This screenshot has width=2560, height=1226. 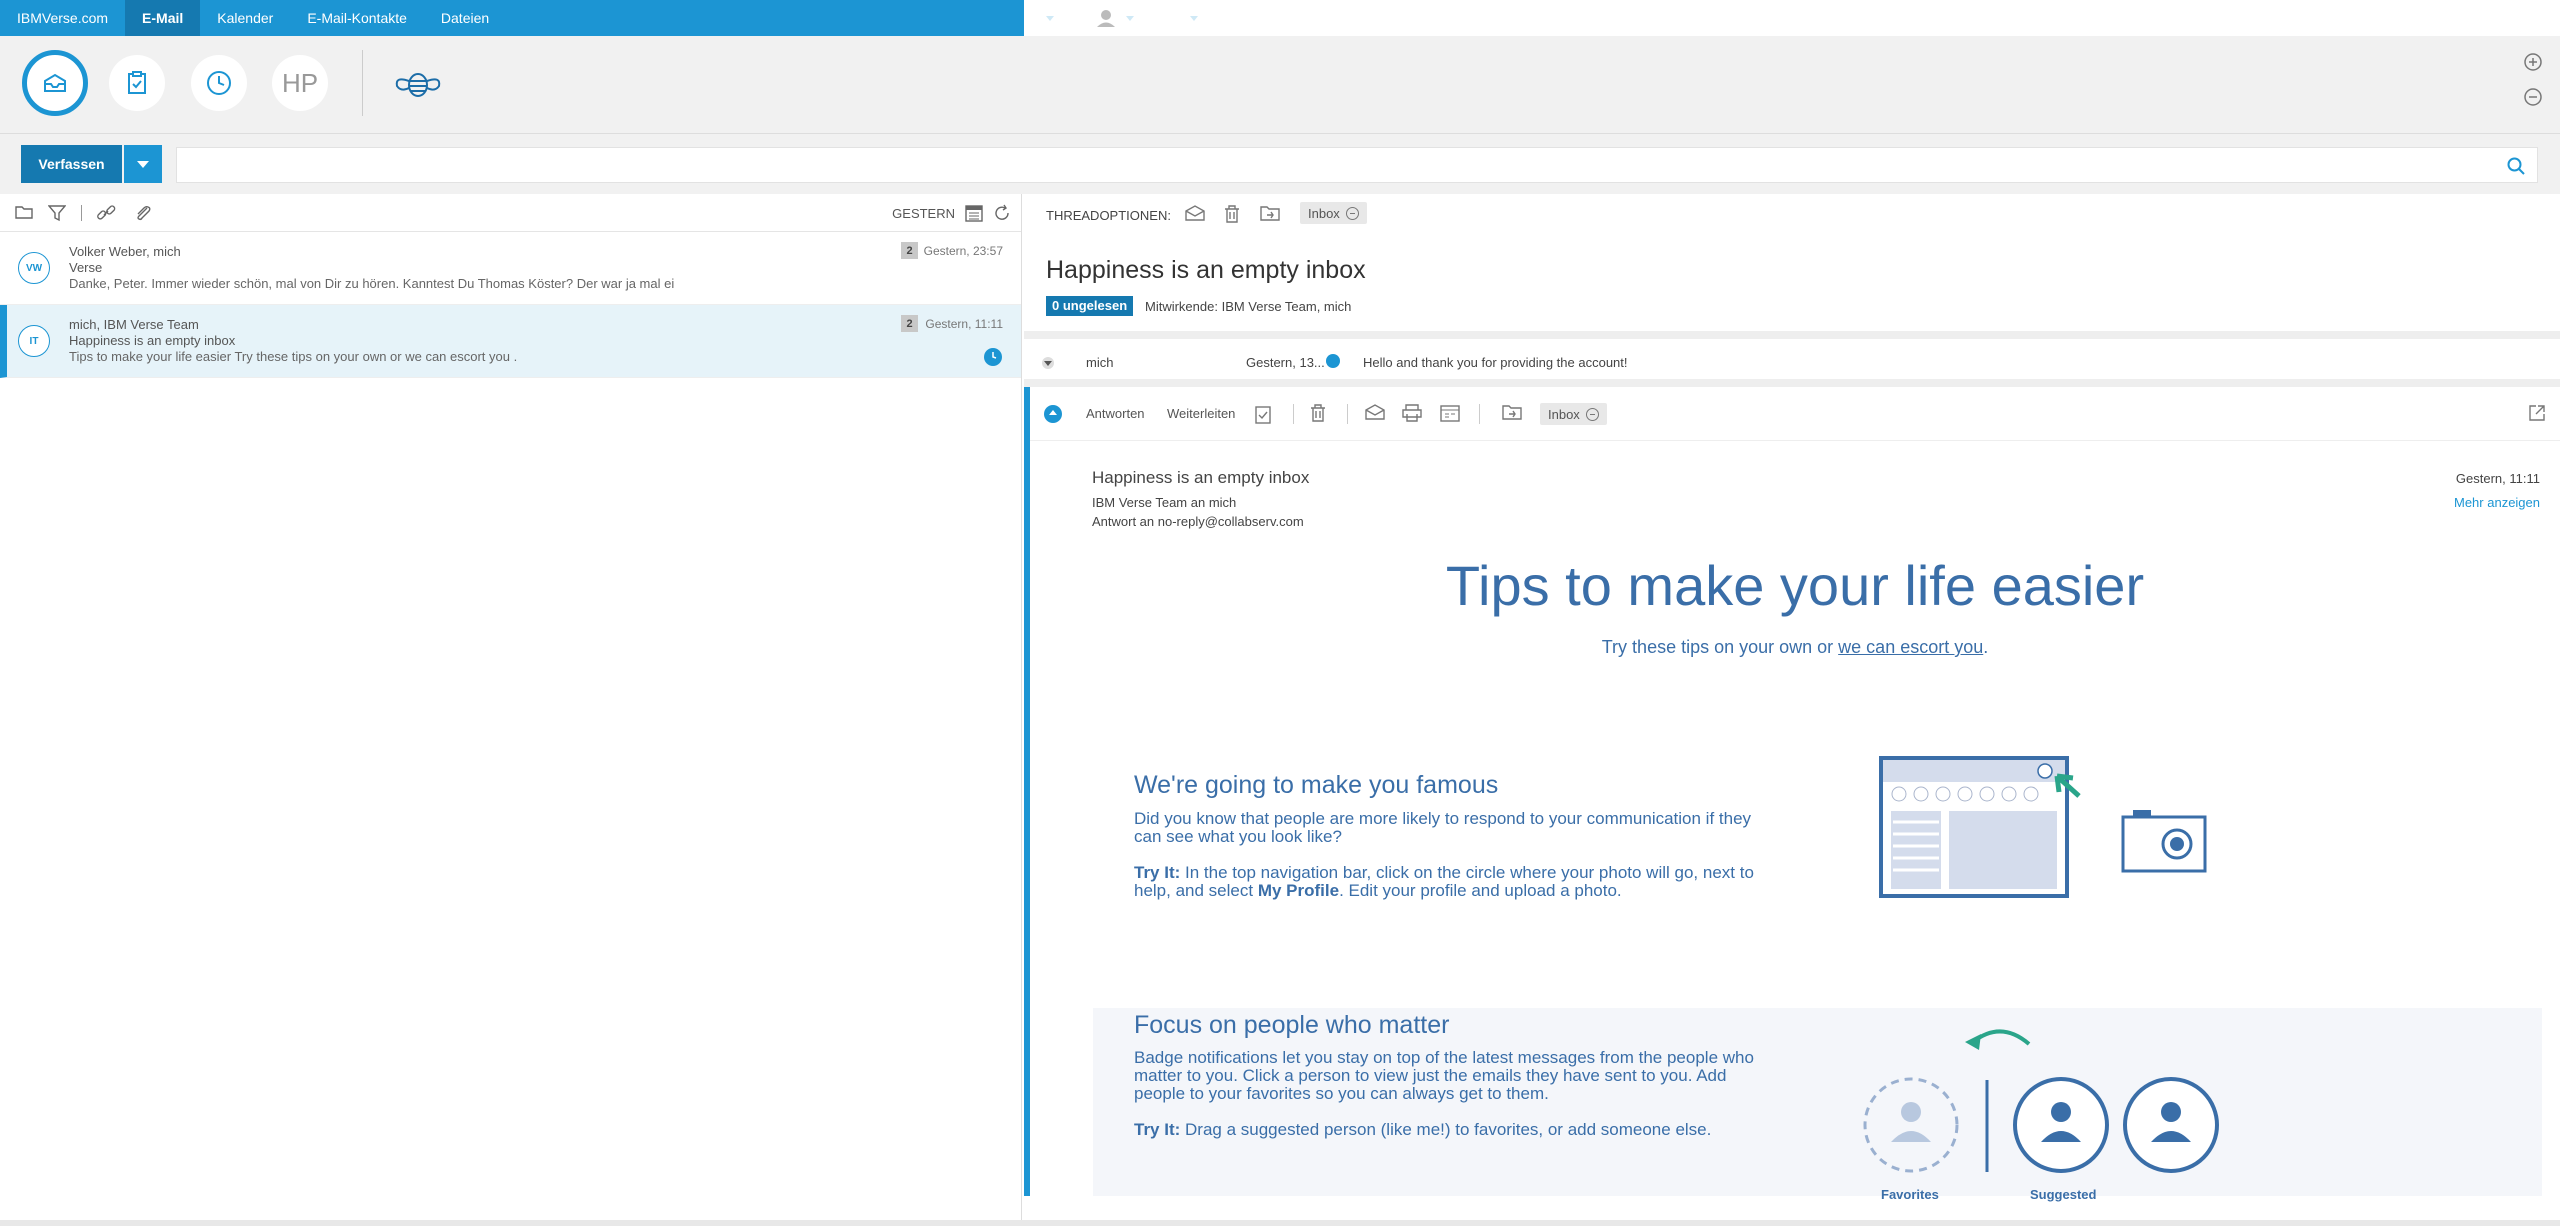 What do you see at coordinates (106, 213) in the screenshot?
I see `link-icon` at bounding box center [106, 213].